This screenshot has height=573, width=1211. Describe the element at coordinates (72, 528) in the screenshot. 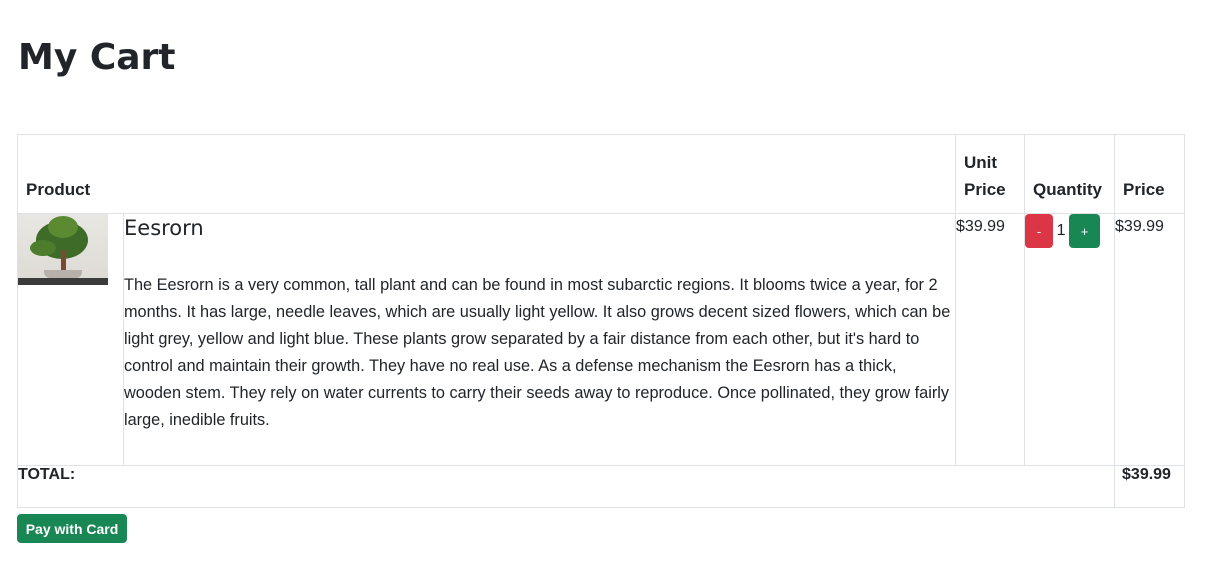

I see `pay-with-card-button: Pay with Card` at that location.